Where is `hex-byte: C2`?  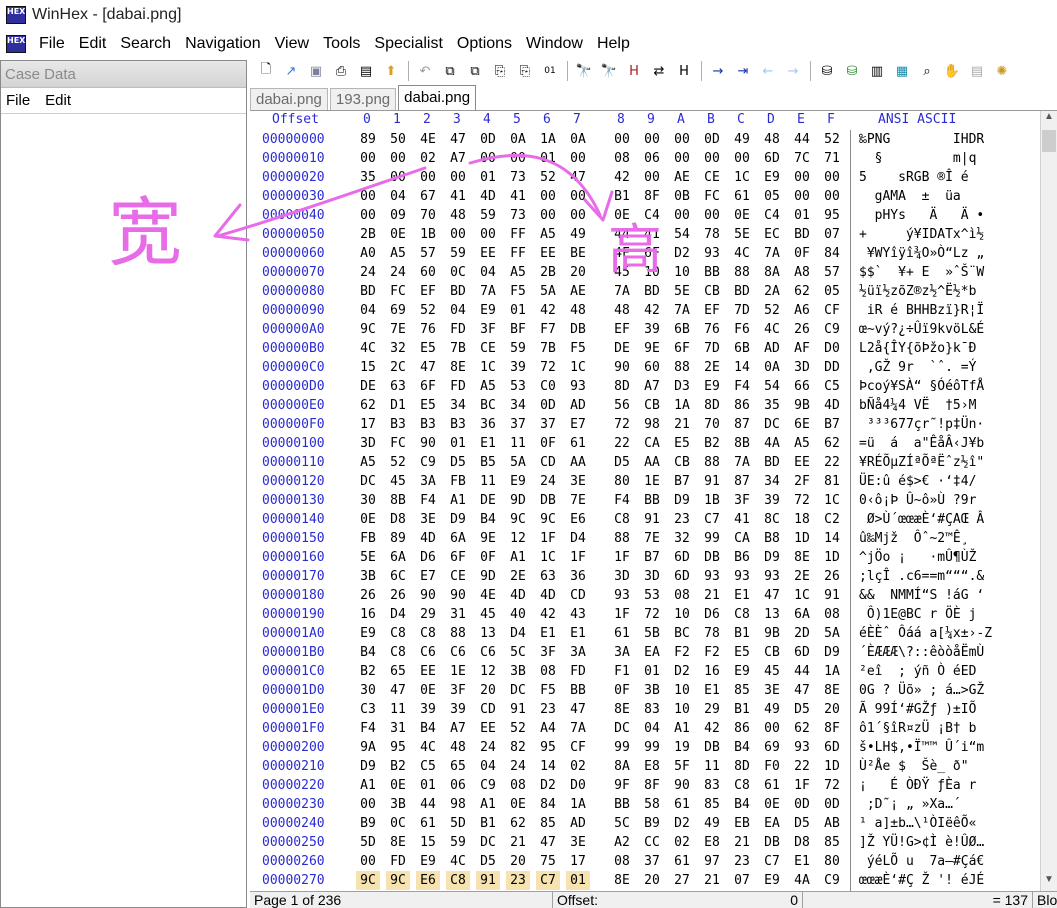
hex-byte: C2 is located at coordinates (832, 519).